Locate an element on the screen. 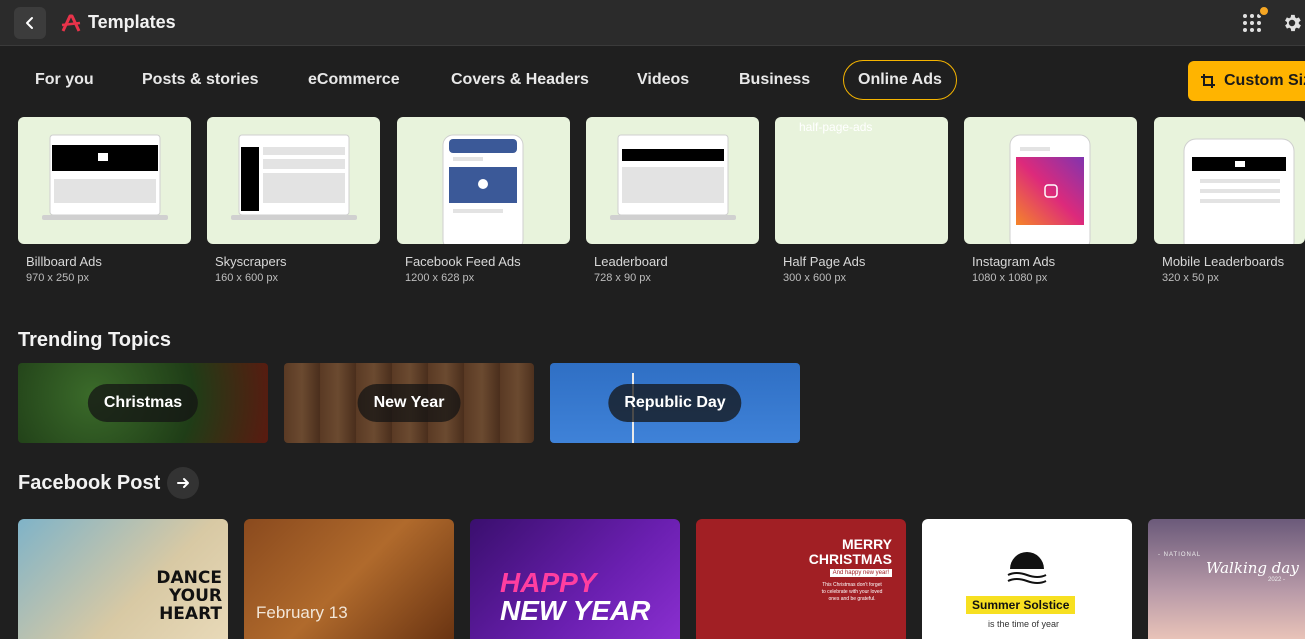 Image resolution: width=1305 pixels, height=639 pixels. ad-format-size: 970 x 250 px is located at coordinates (57, 278).